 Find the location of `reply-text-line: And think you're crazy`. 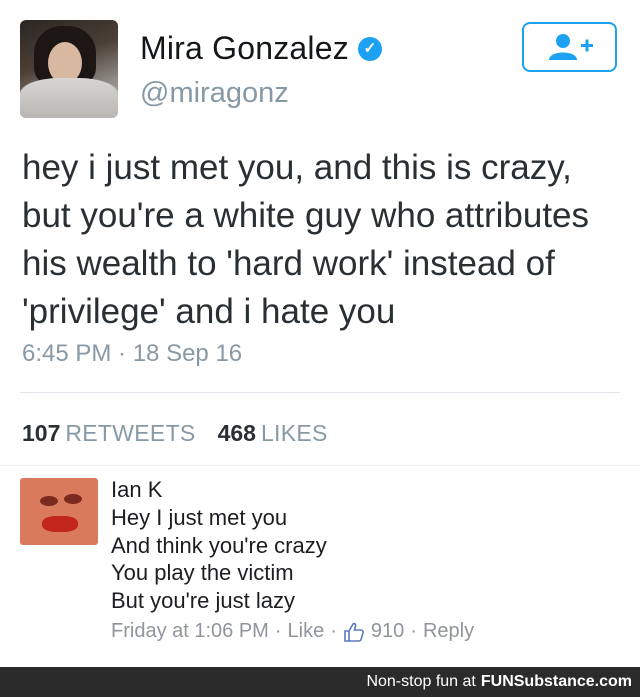

reply-text-line: And think you're crazy is located at coordinates (219, 545).